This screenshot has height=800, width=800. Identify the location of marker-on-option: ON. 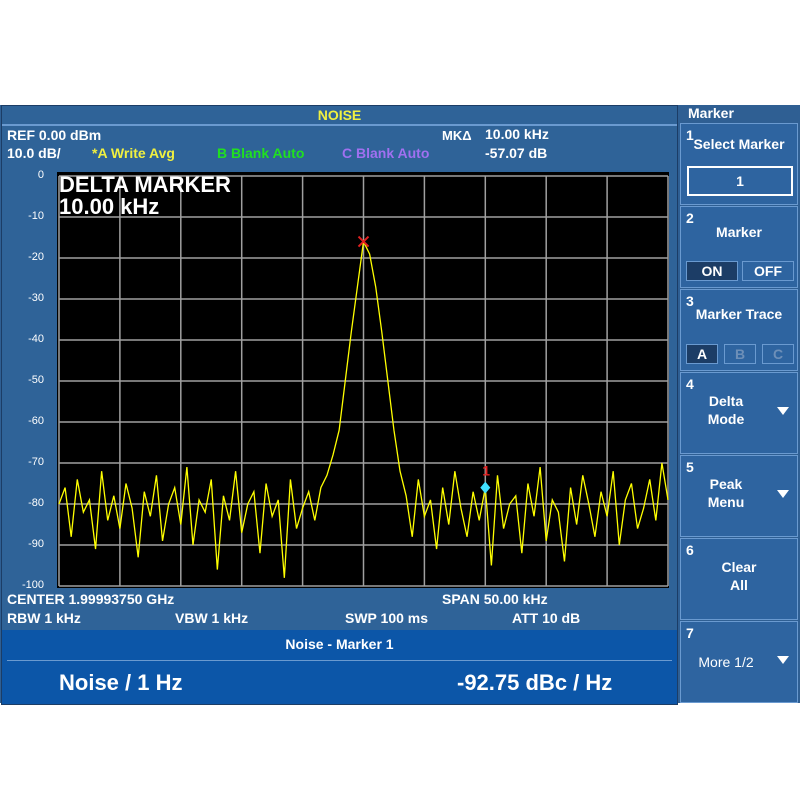
(712, 271).